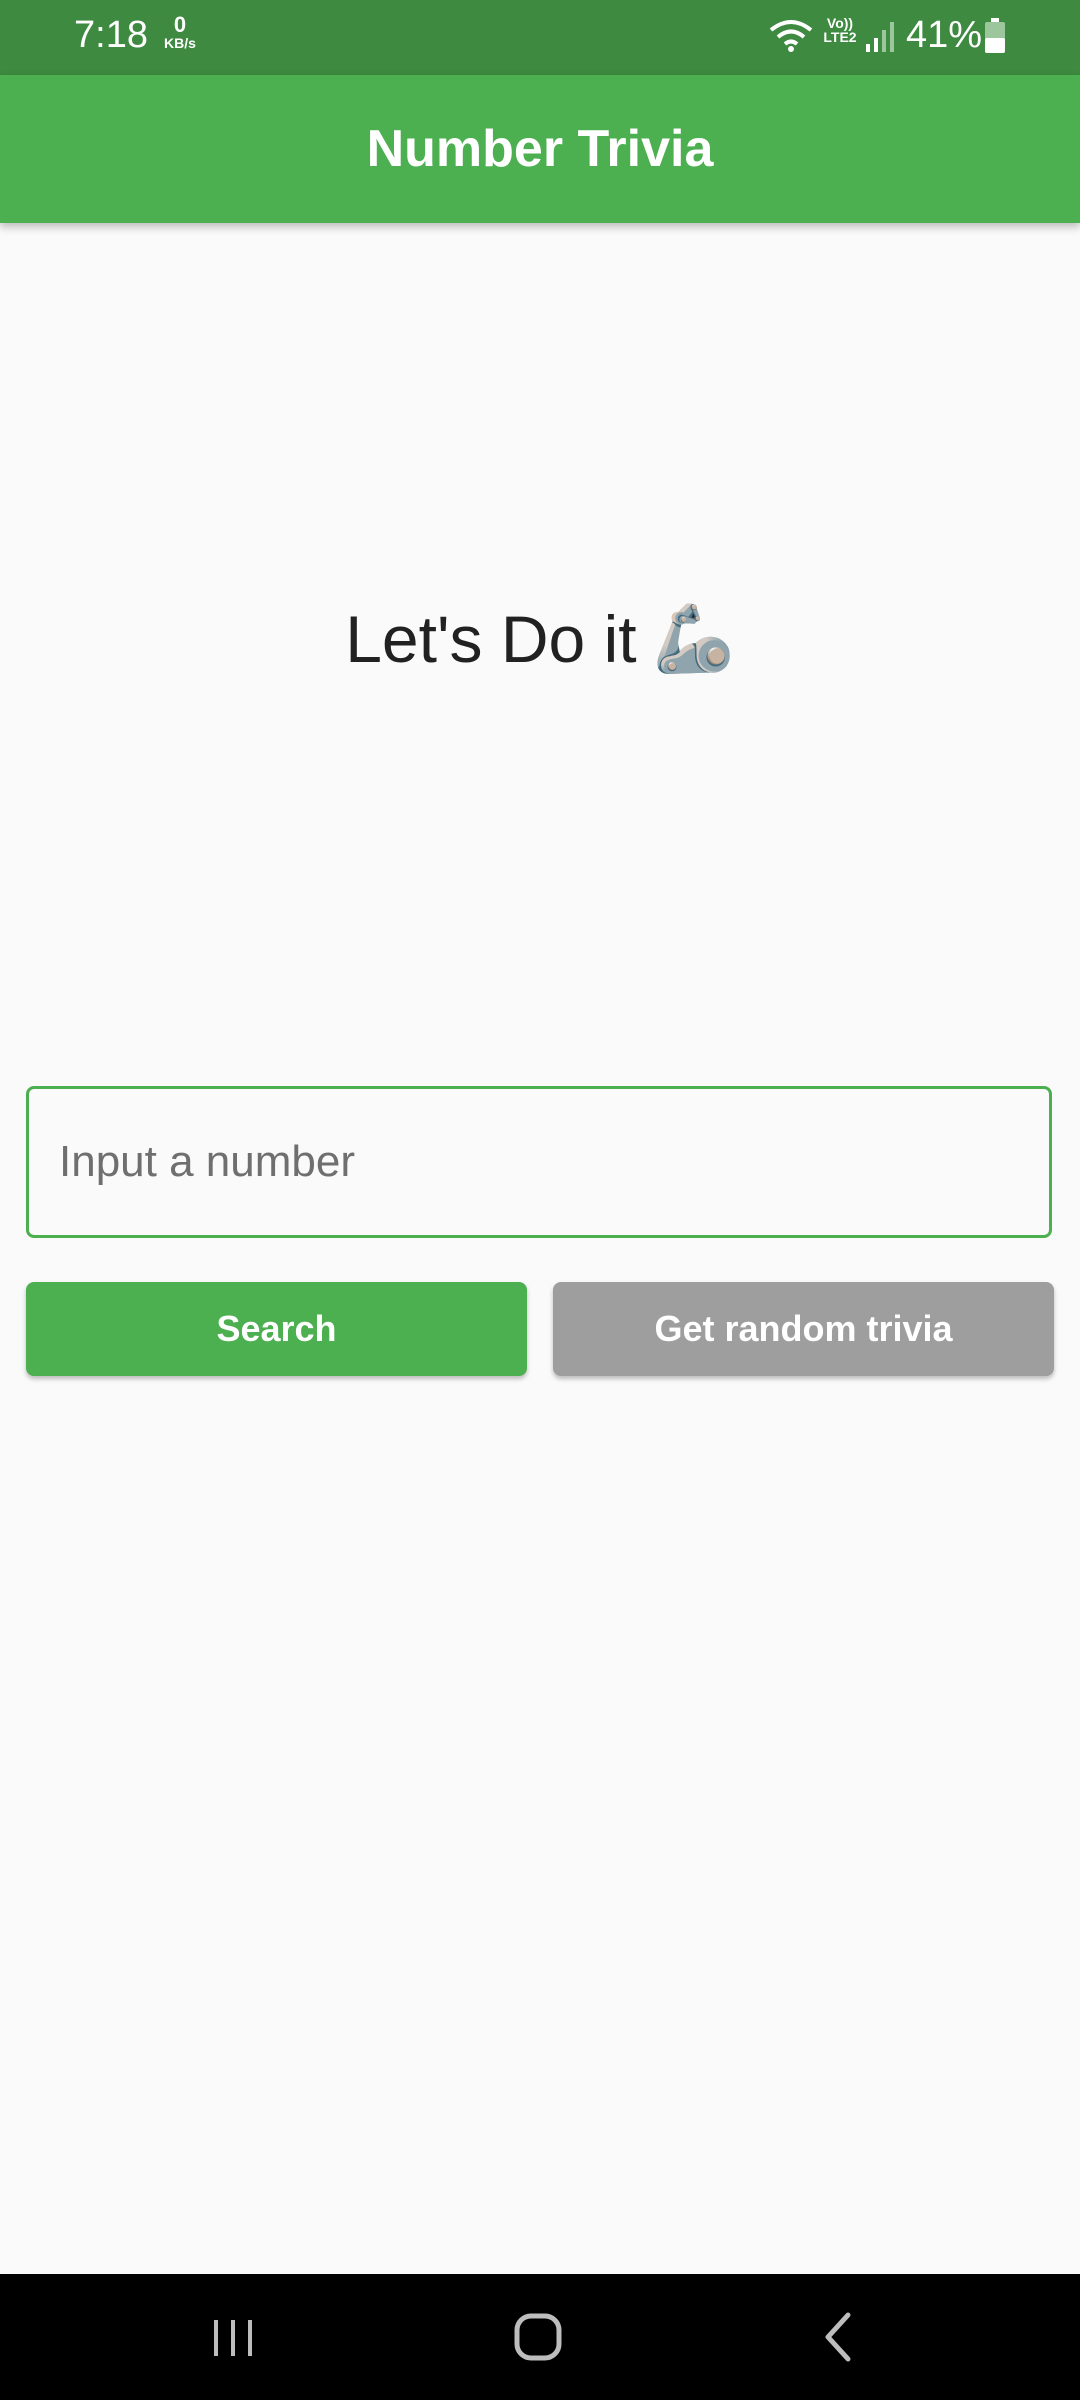  What do you see at coordinates (803, 1329) in the screenshot?
I see `random-trivia-button: Get random trivia` at bounding box center [803, 1329].